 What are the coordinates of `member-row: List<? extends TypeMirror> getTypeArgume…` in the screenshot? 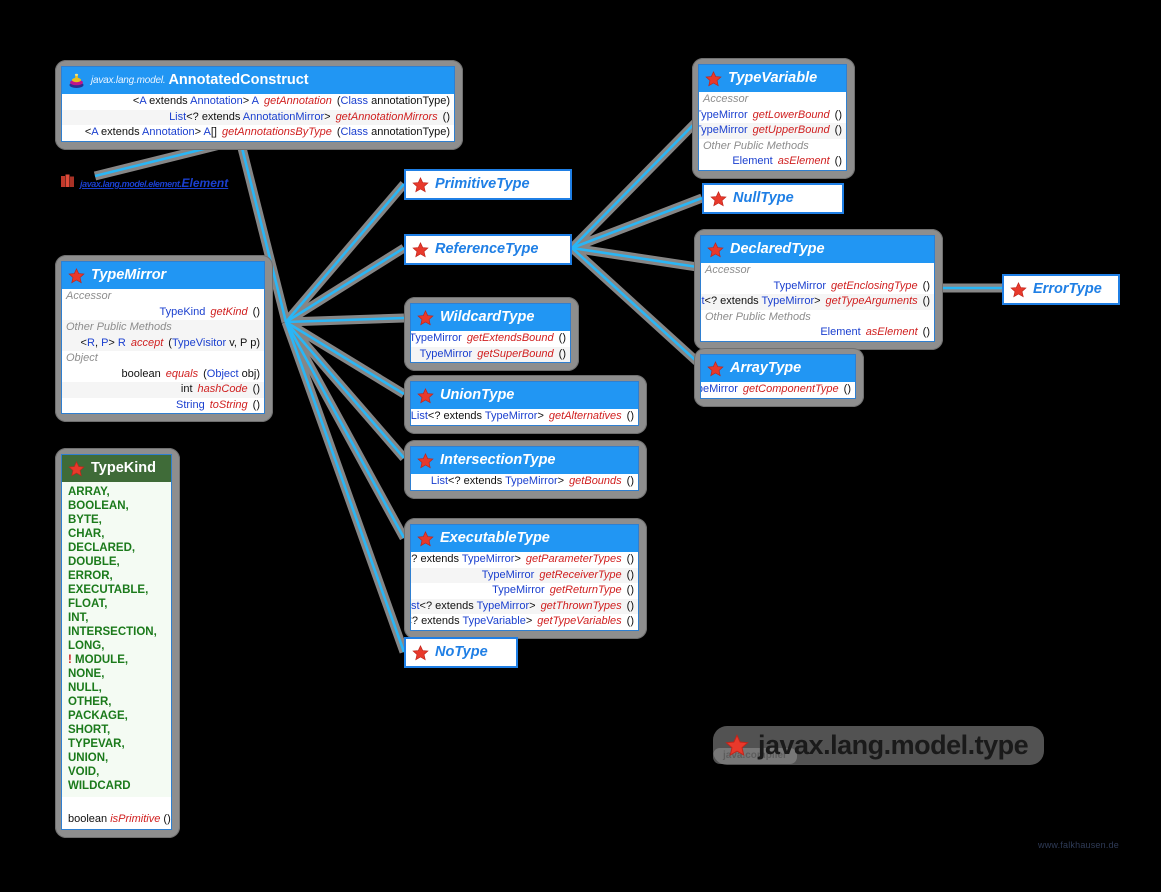 It's located at (817, 302).